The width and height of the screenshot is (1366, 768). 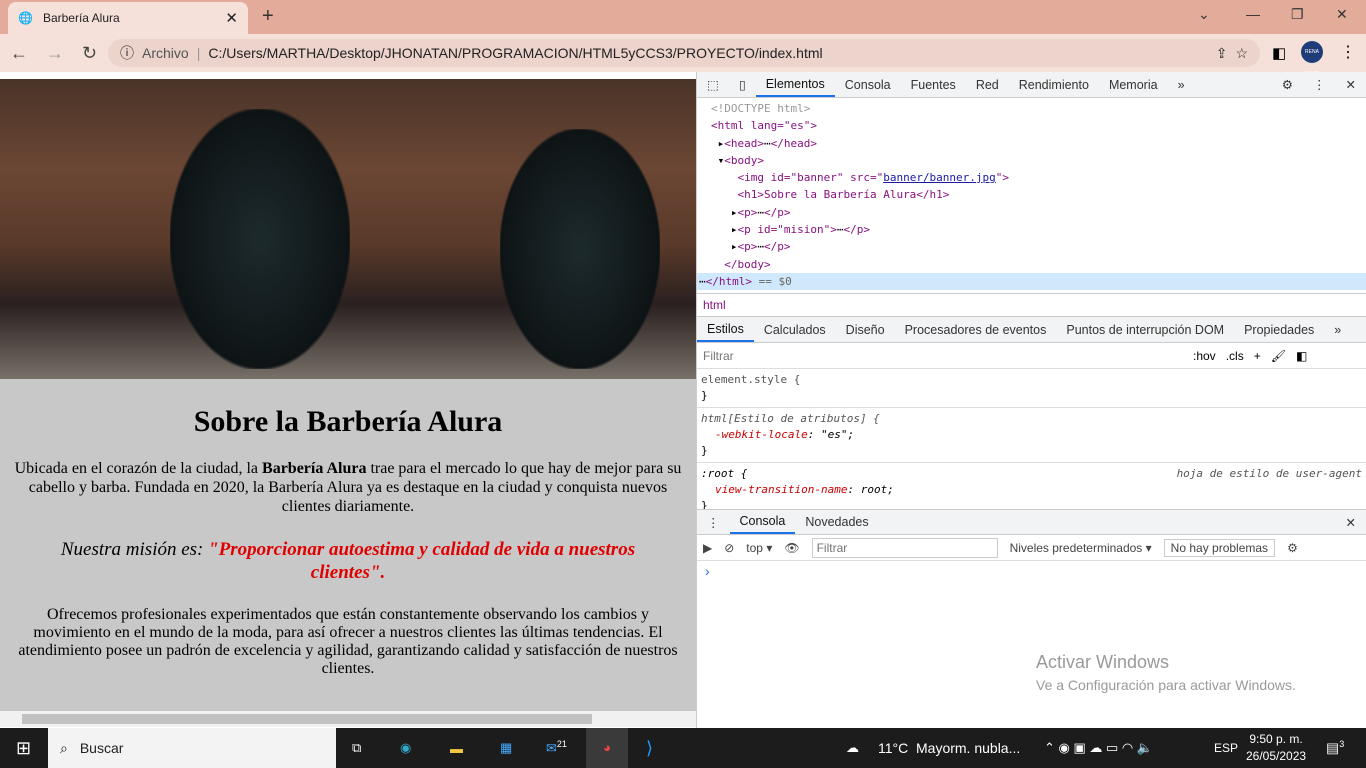 I want to click on tray-icons: ⌃ ◉ ▣ ☁ ▭ ◠ 🔈, so click(x=1098, y=748).